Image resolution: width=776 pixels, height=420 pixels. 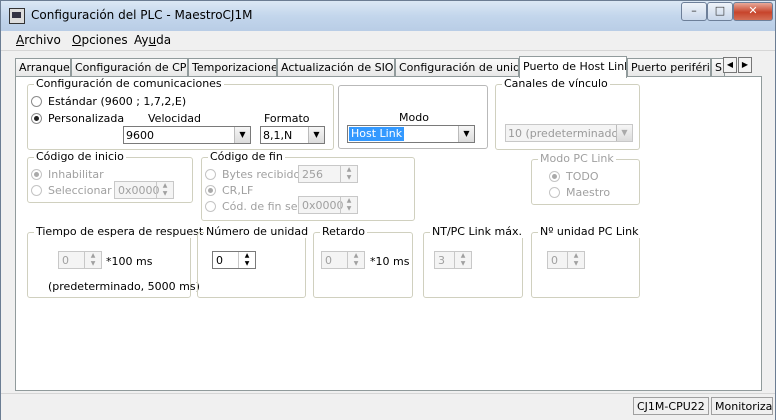 What do you see at coordinates (123, 231) in the screenshot?
I see `response-wait-label: Tiempo de espera de respuesta` at bounding box center [123, 231].